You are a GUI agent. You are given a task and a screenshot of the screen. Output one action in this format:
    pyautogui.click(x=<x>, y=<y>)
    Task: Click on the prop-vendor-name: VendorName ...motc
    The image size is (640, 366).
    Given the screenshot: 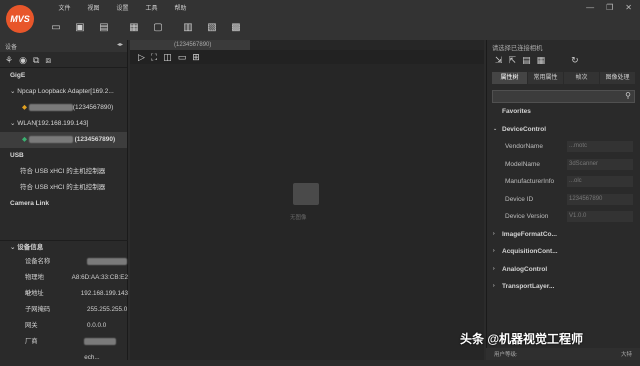 What is the action you would take?
    pyautogui.click(x=563, y=147)
    